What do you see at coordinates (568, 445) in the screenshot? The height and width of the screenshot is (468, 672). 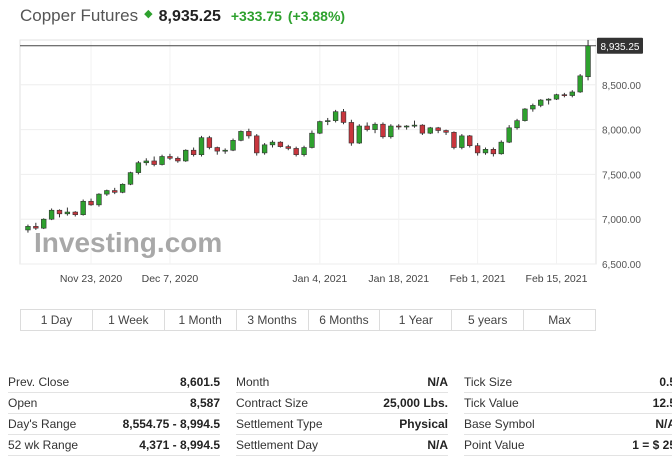 I see `stats-row: Point Value 1 = $ 25` at bounding box center [568, 445].